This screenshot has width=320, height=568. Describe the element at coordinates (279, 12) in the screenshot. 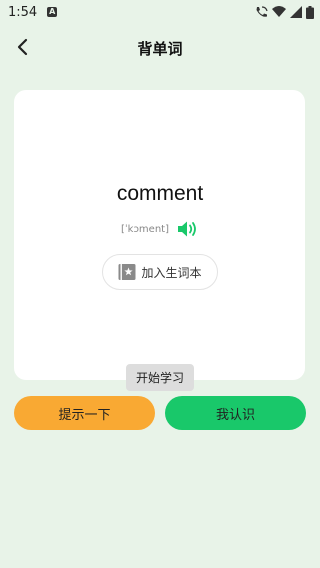

I see `wifi-icon` at that location.